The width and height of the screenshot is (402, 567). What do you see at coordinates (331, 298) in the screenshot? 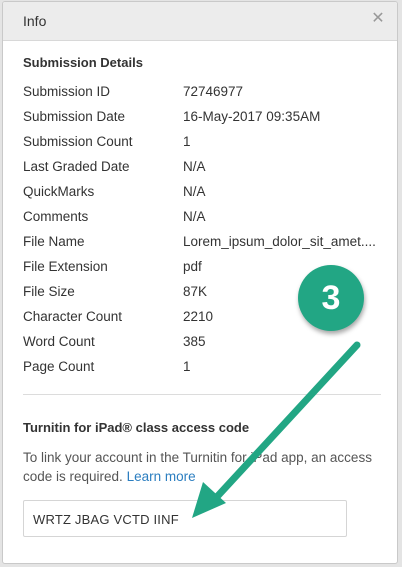
I see `callout-badge: 3` at bounding box center [331, 298].